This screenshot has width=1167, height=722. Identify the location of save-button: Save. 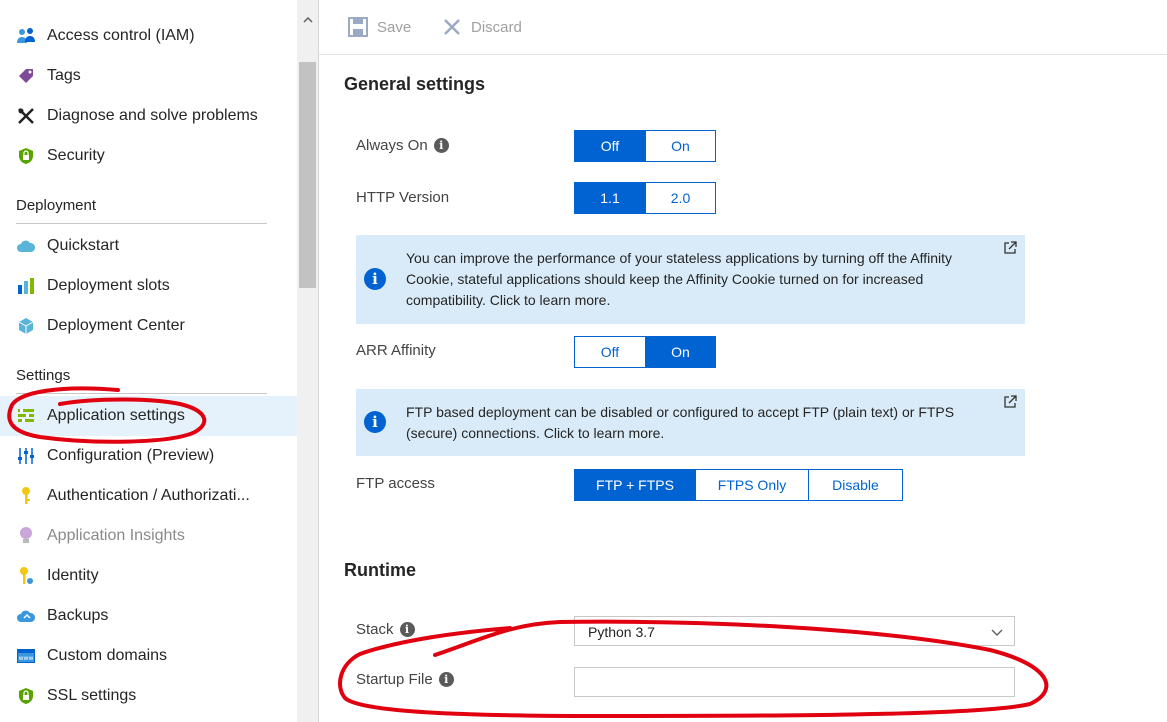
(379, 27).